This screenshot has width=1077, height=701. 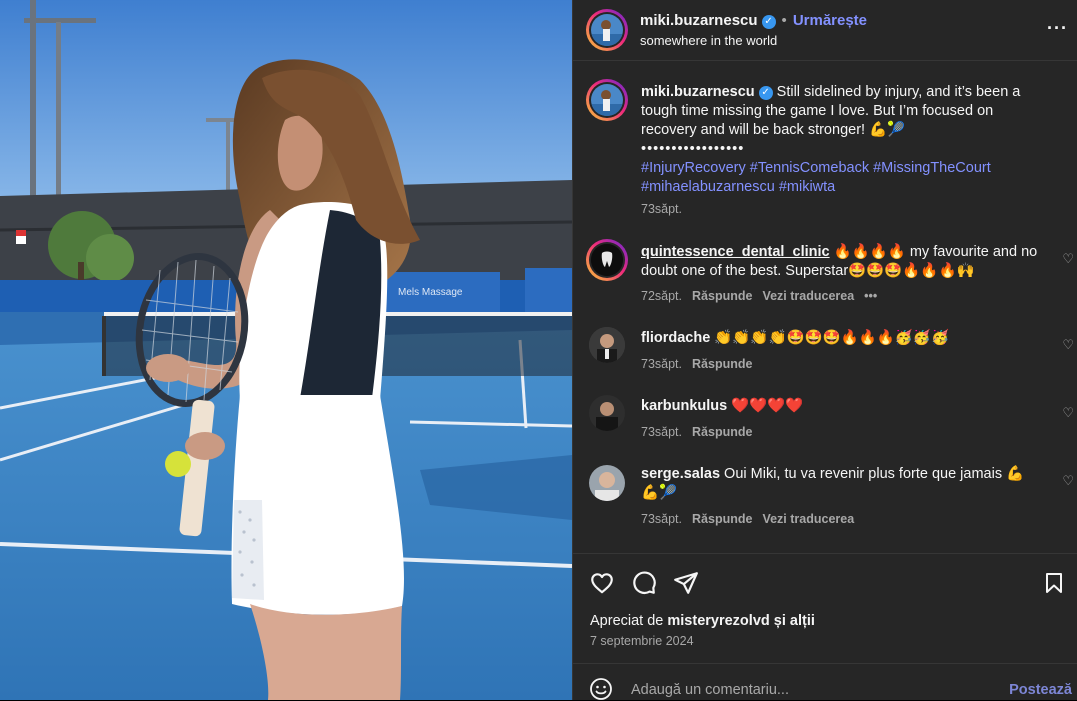 I want to click on comment-bubble-icon, so click(x=644, y=583).